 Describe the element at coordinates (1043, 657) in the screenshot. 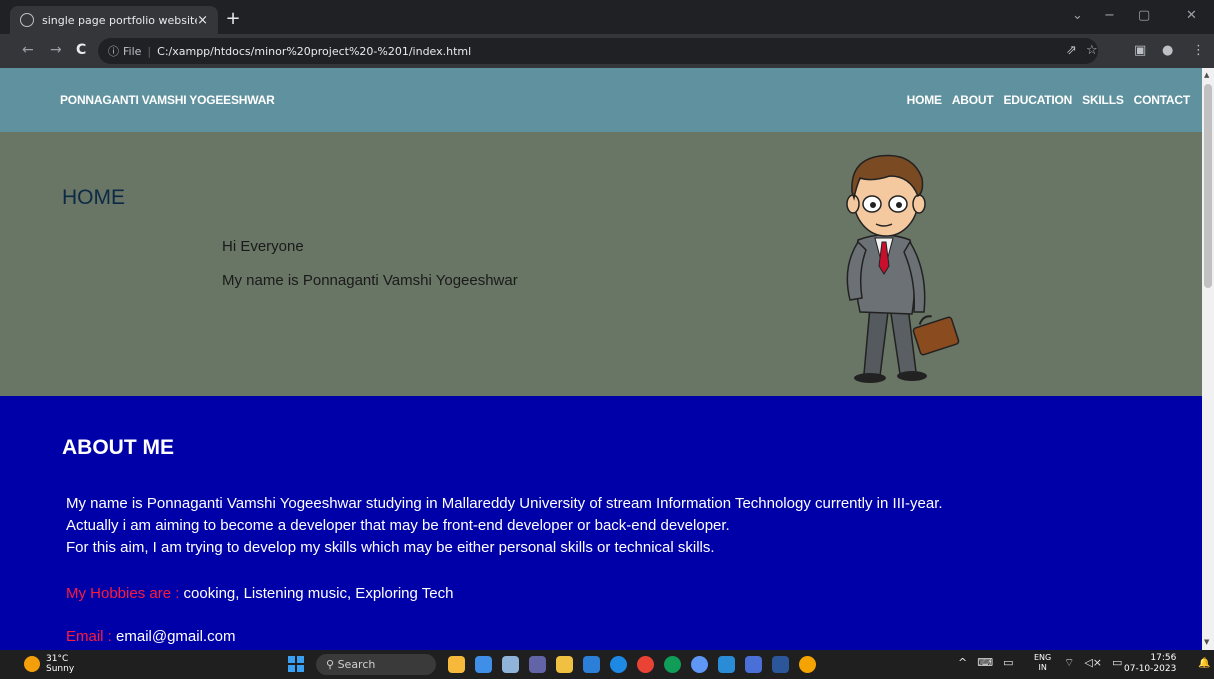

I see `language-code: ENG` at that location.